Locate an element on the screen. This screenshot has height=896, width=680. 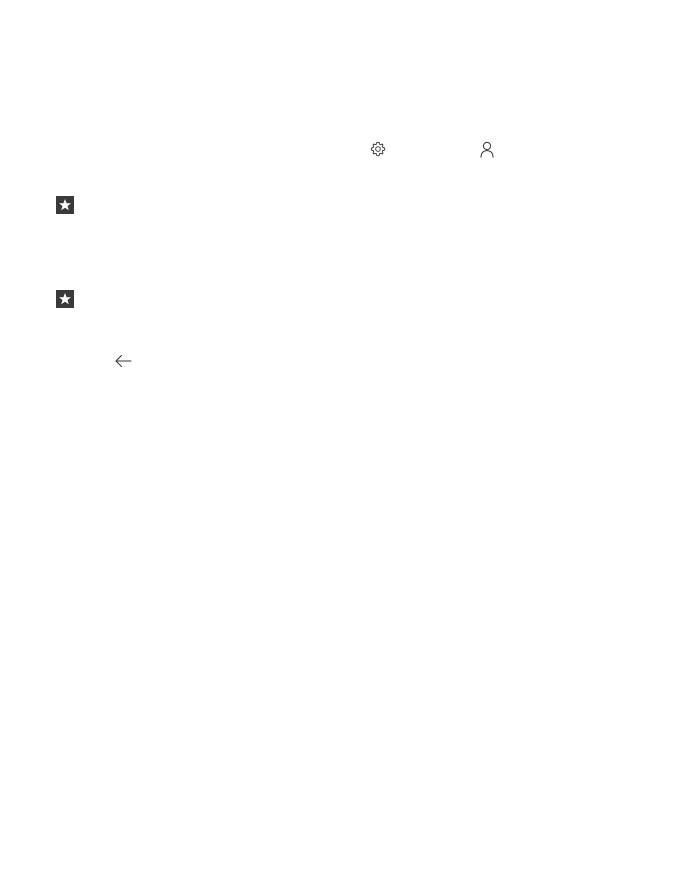
person-icon is located at coordinates (487, 149).